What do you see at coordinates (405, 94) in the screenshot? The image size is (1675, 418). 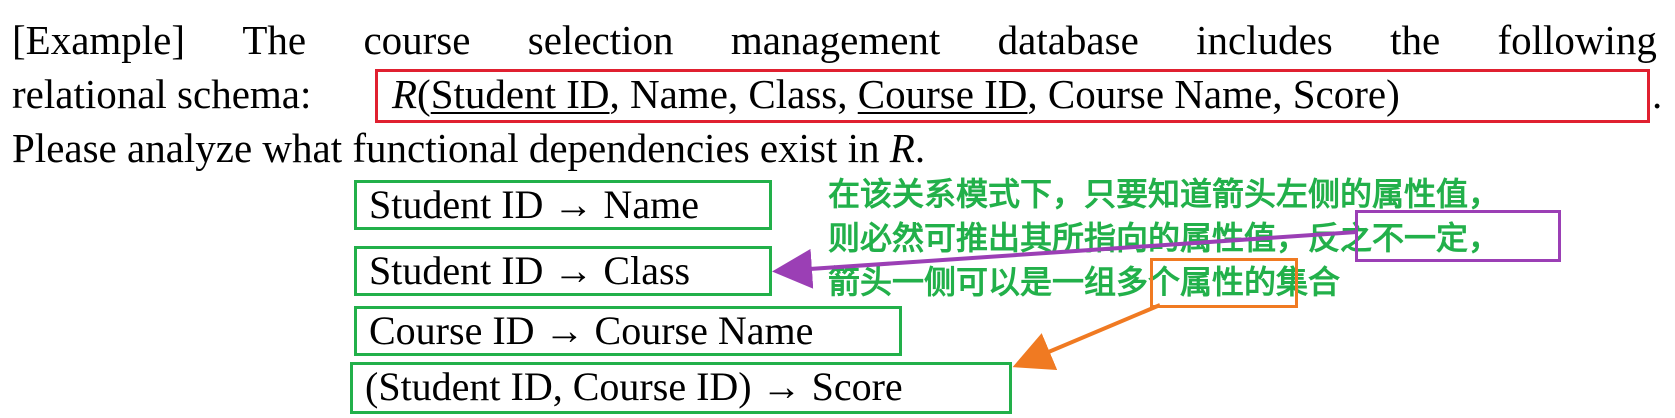 I see `relation-name: R` at bounding box center [405, 94].